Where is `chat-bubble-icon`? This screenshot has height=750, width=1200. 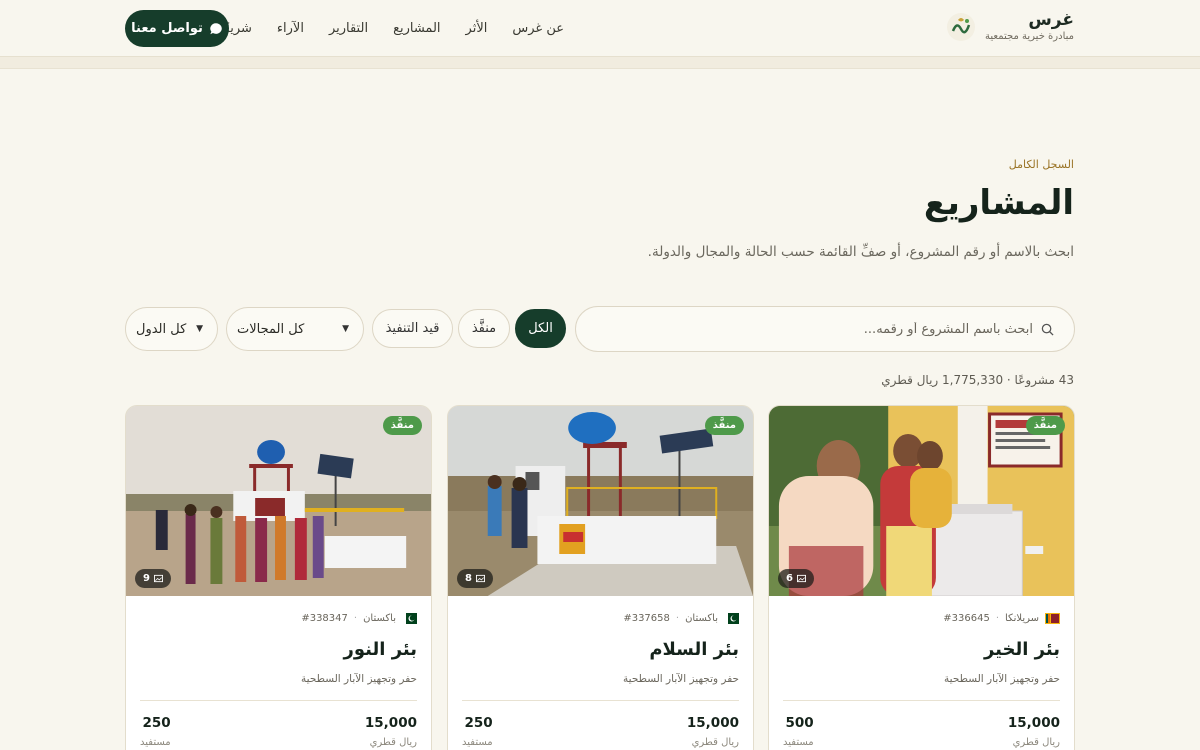 chat-bubble-icon is located at coordinates (216, 28).